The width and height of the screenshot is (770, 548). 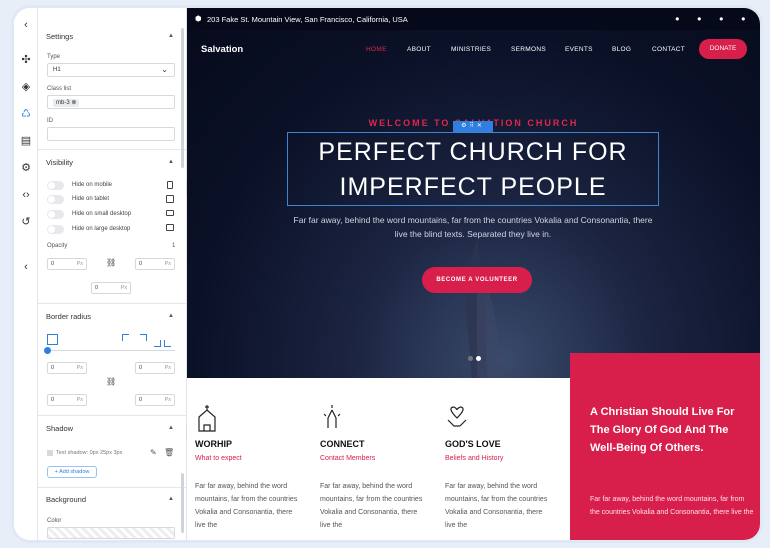 What do you see at coordinates (26, 25) in the screenshot?
I see `collapse-left-icon: ‹` at bounding box center [26, 25].